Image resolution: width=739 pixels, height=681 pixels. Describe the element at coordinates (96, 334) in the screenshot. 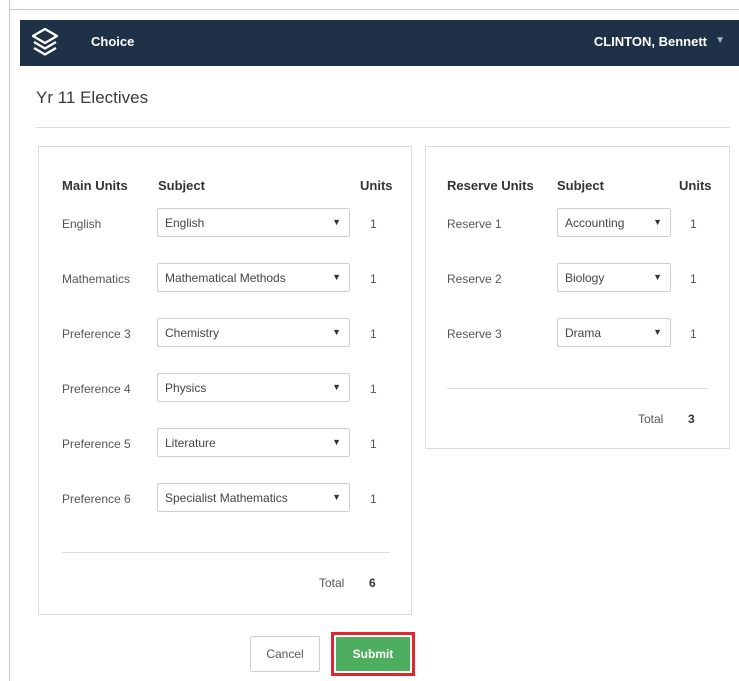

I see `row-label-preference-3: Preference 3` at that location.